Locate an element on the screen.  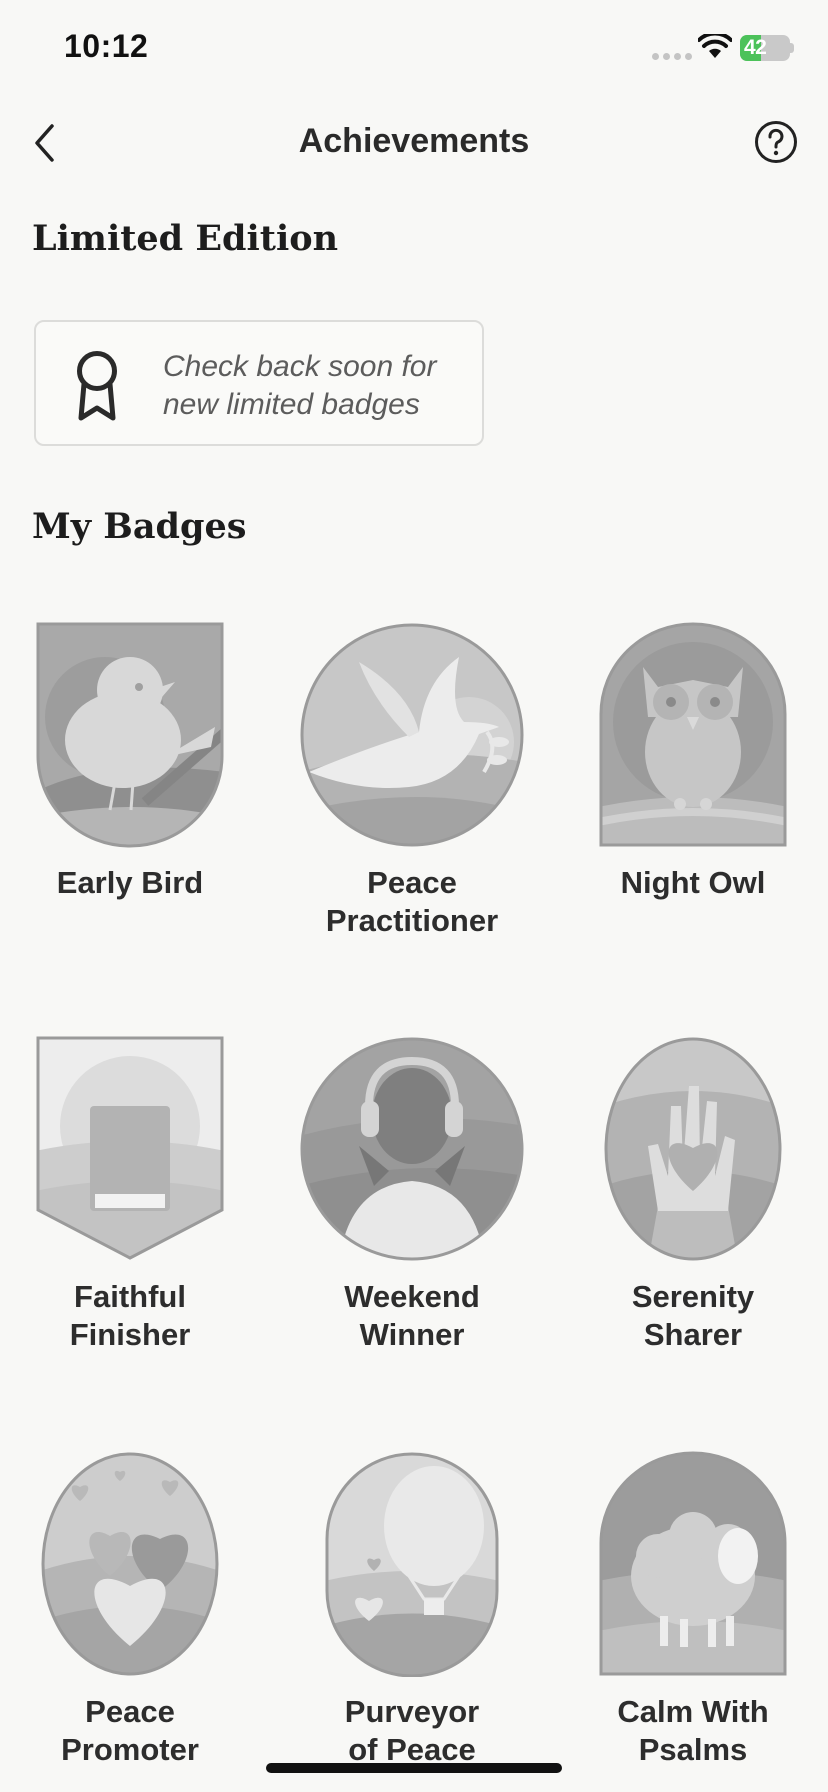
badge-serenity-sharer: Serenity Sharer is located at coordinates (693, 1195).